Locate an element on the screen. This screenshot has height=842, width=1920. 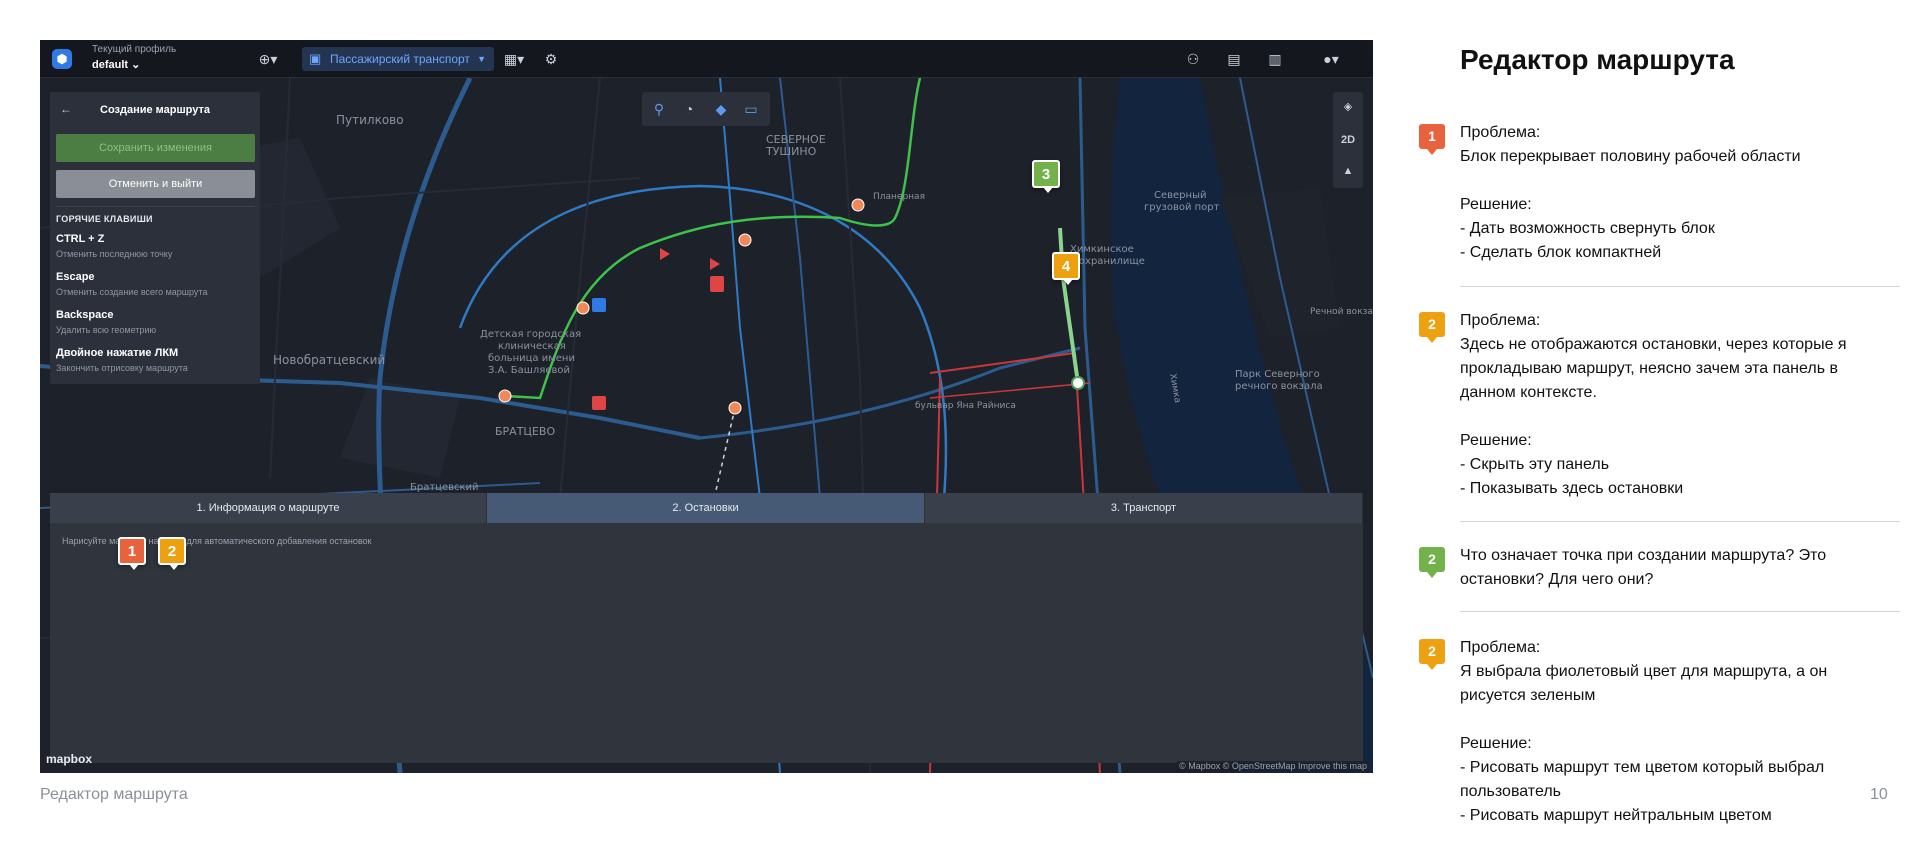
layers-icon: ◈ is located at coordinates (1348, 107).